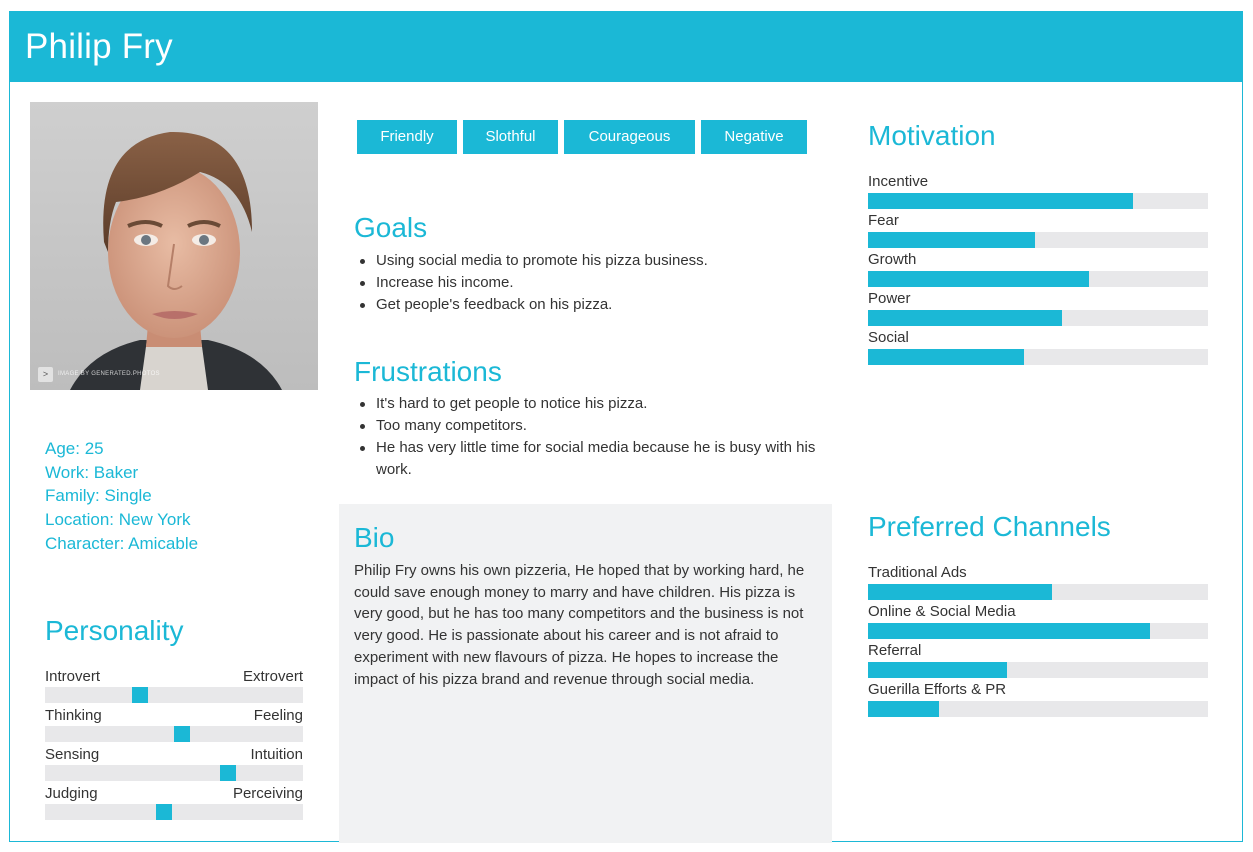 The image size is (1253, 852). I want to click on list-item: Increase his income., so click(589, 283).